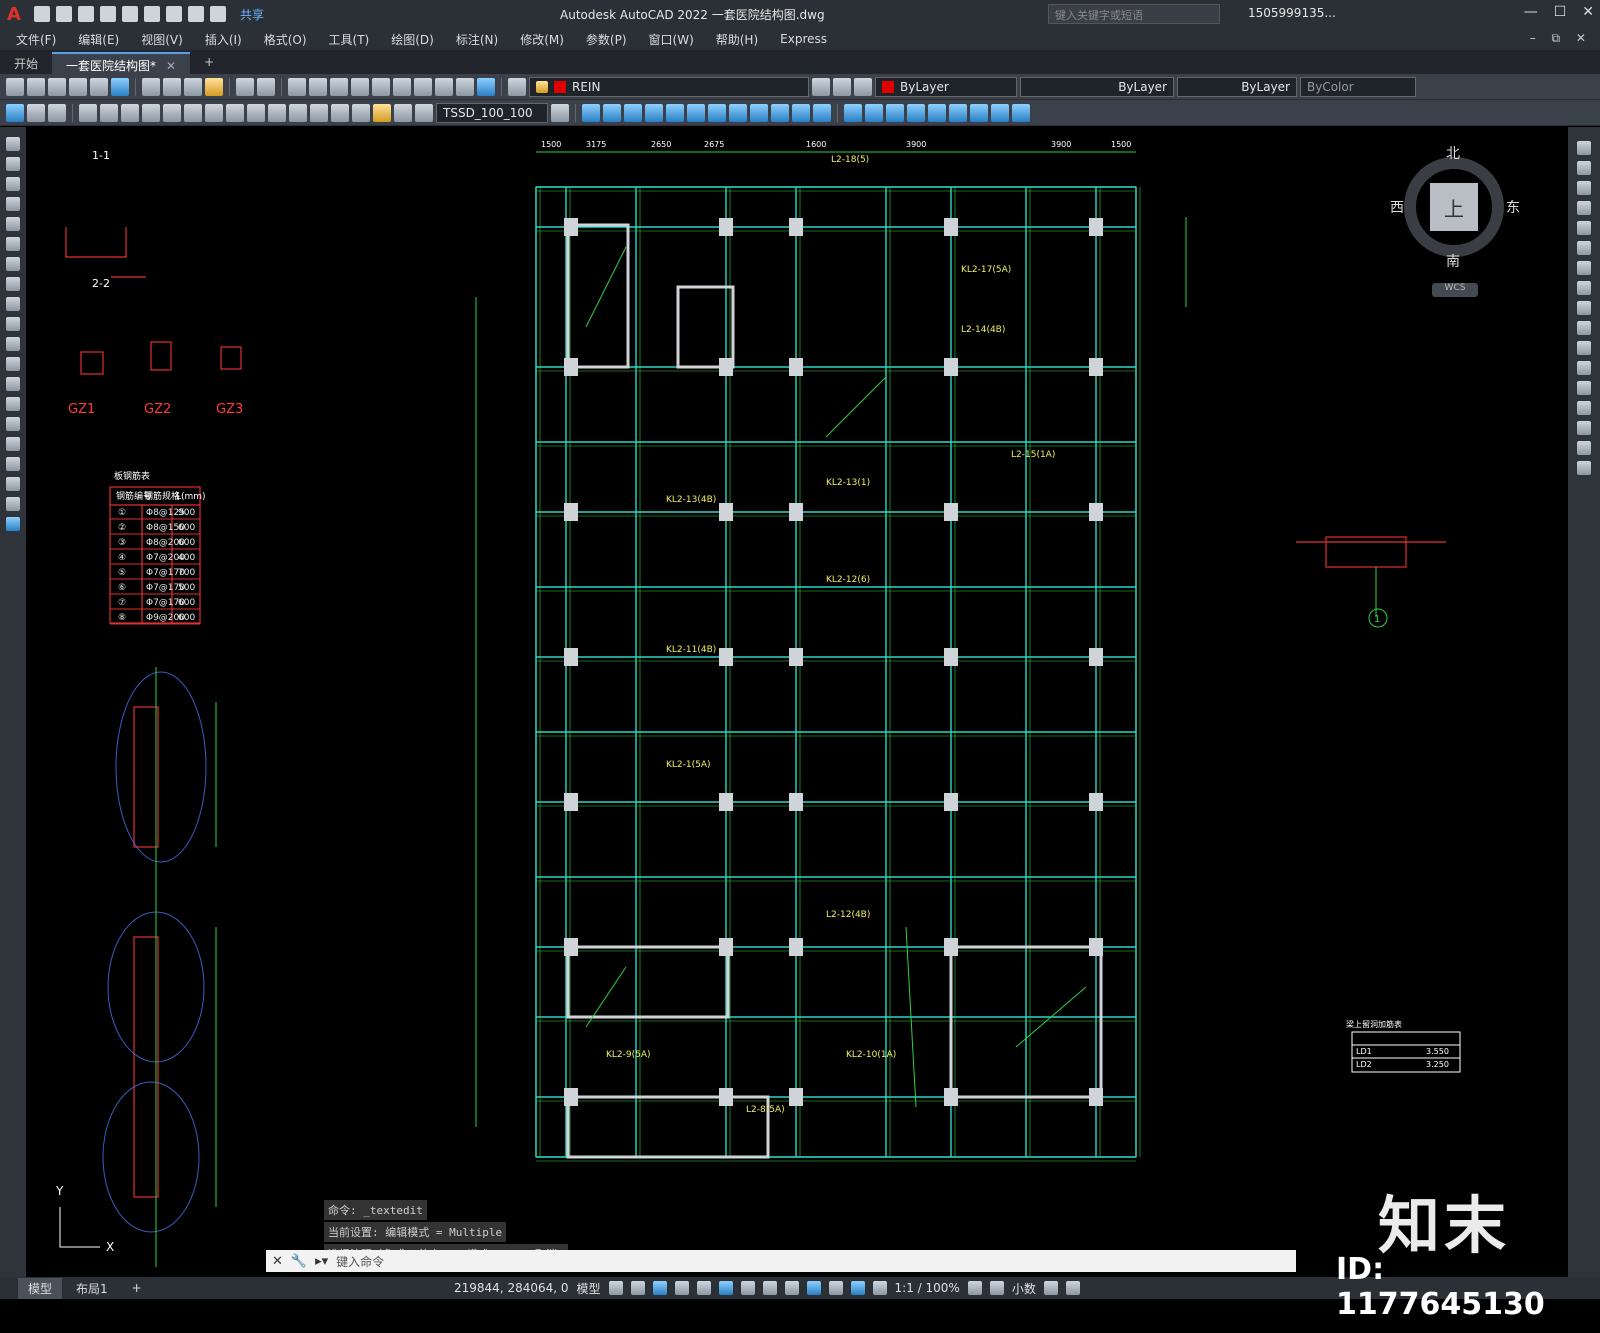 The width and height of the screenshot is (1600, 1333). I want to click on line-icon, so click(193, 112).